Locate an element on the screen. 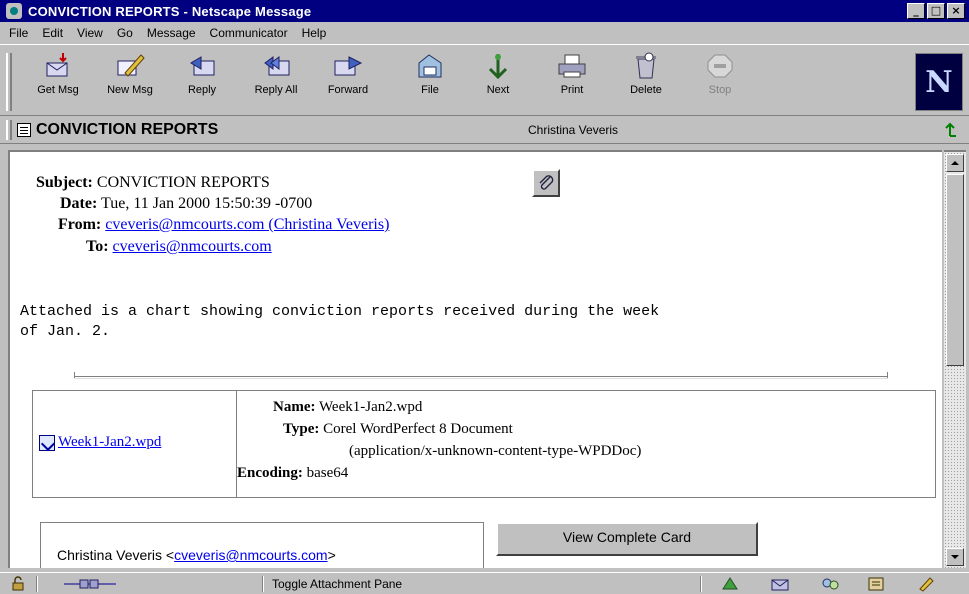 The width and height of the screenshot is (969, 594). attachment-link: Week1-Jan2.wpd is located at coordinates (109, 442).